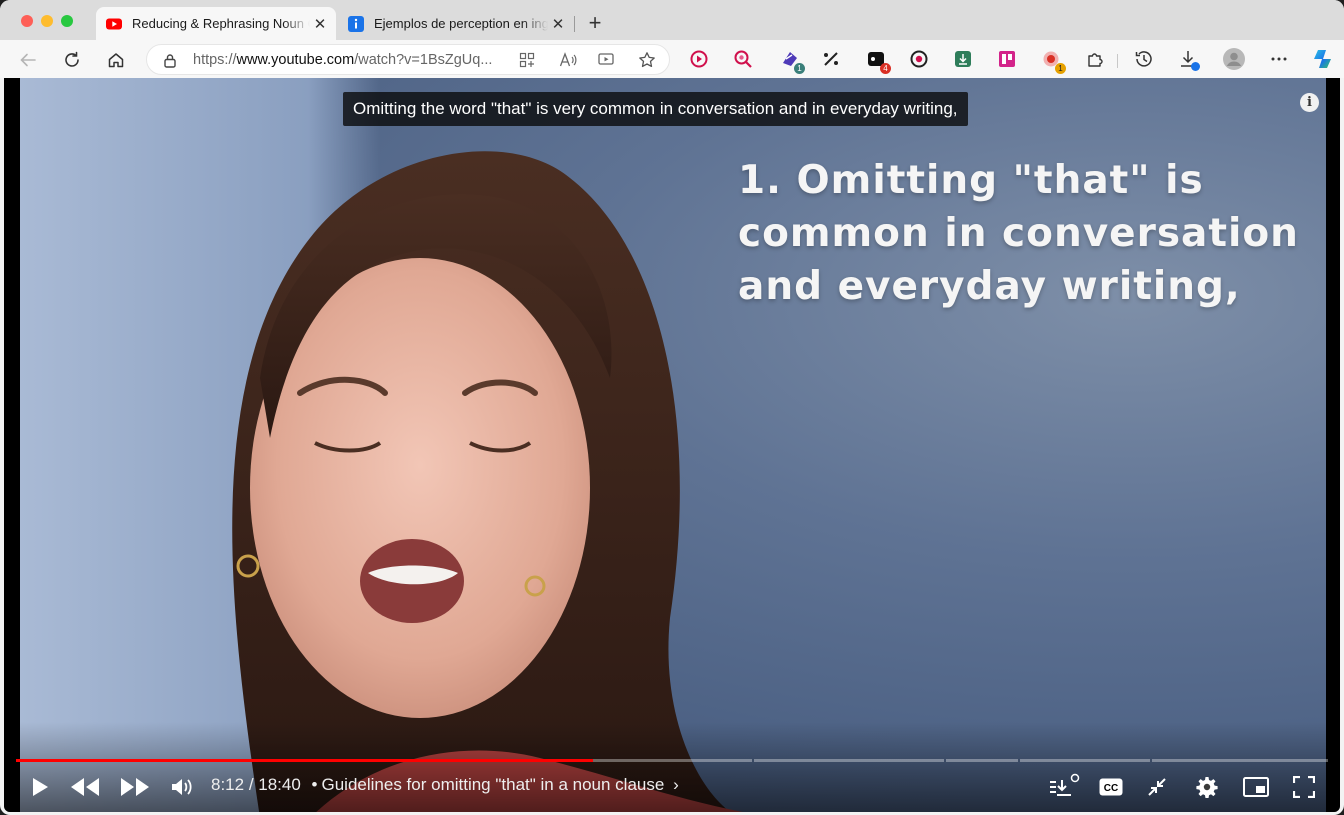 This screenshot has height=815, width=1344. I want to click on home-icon, so click(116, 60).